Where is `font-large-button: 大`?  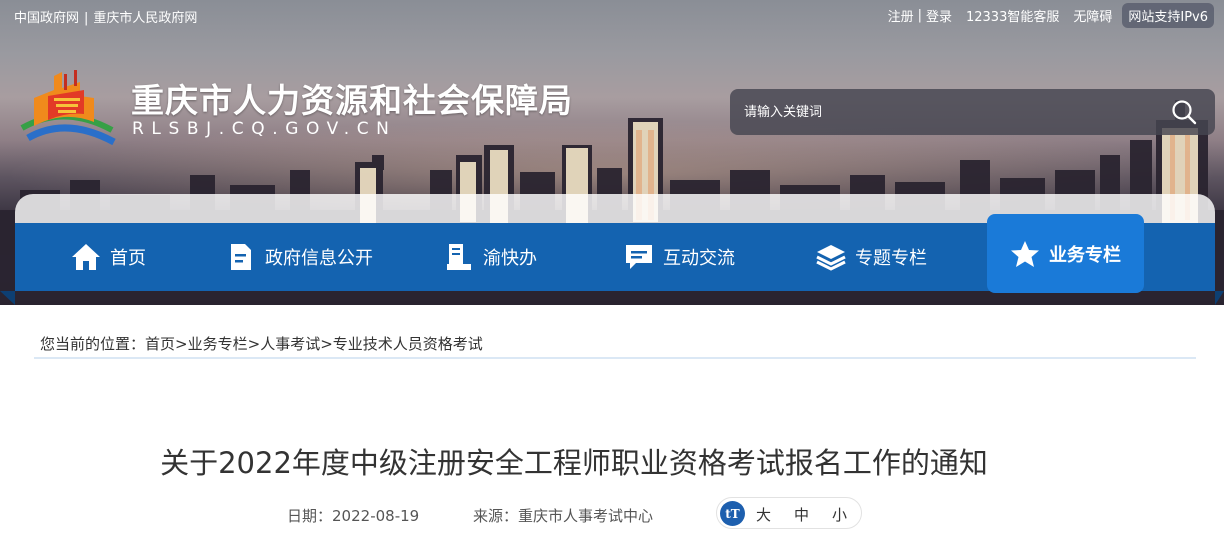
font-large-button: 大 is located at coordinates (763, 514).